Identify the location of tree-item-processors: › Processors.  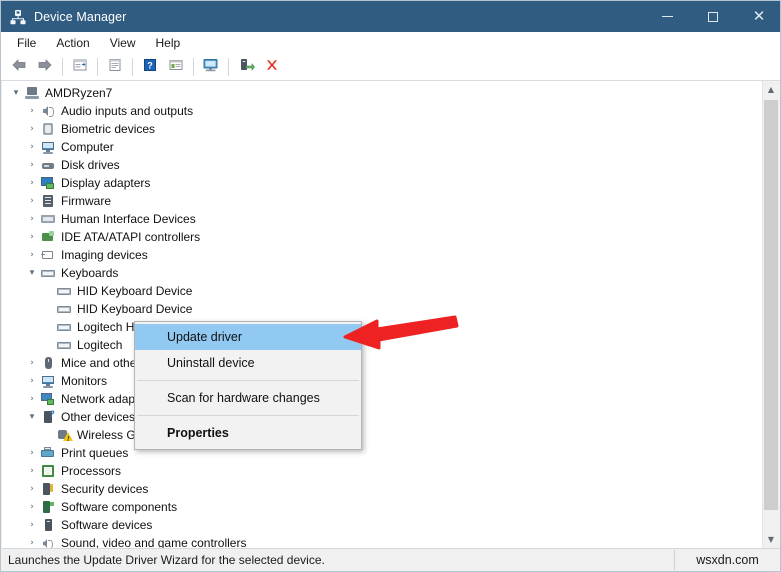
(382, 471).